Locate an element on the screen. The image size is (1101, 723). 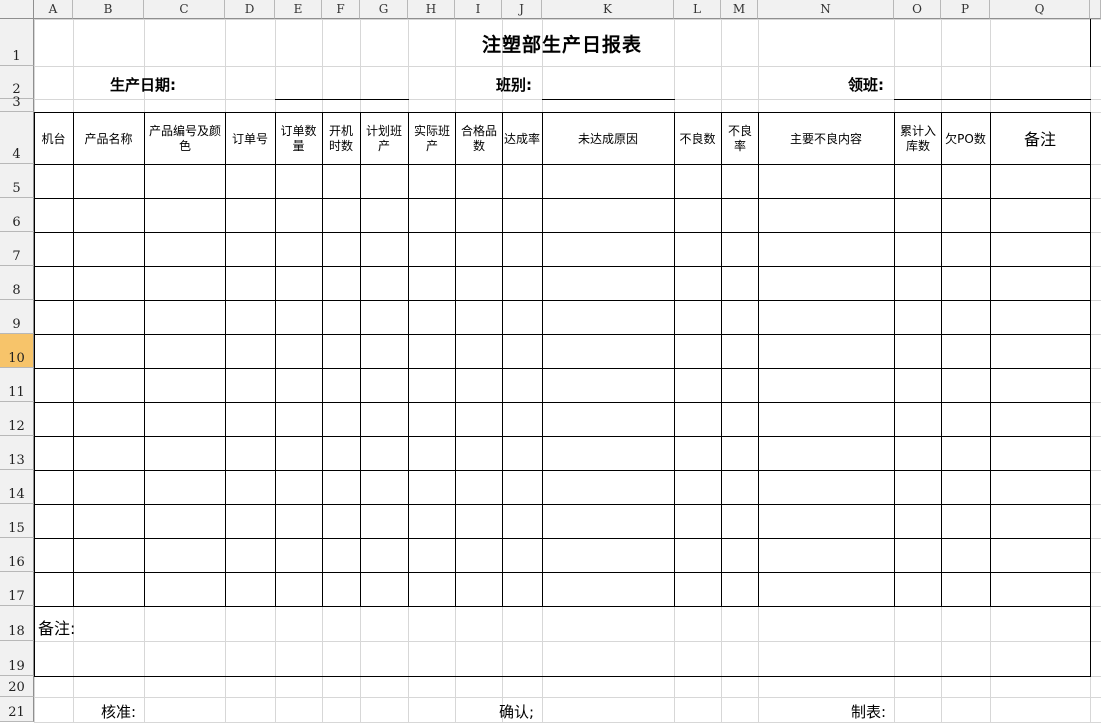
shift-field-underline is located at coordinates (608, 99).